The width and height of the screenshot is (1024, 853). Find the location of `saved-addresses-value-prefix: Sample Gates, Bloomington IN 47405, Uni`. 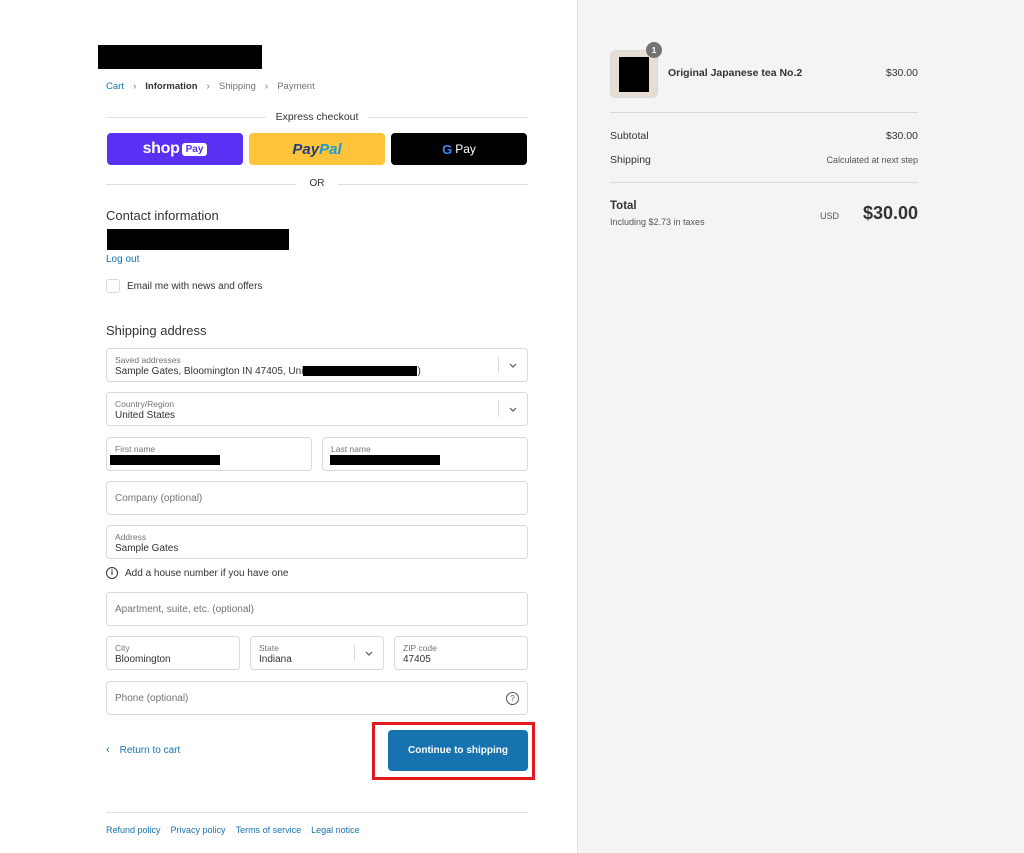

saved-addresses-value-prefix: Sample Gates, Bloomington IN 47405, Uni is located at coordinates (209, 371).